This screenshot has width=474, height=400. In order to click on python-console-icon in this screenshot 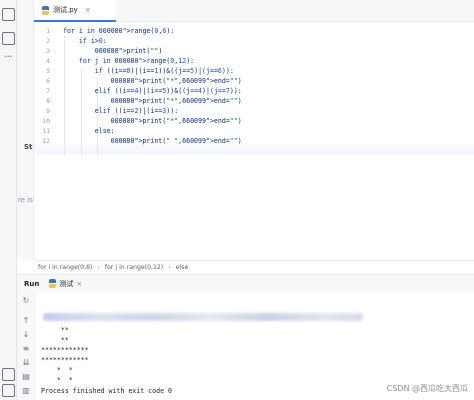, I will do `click(8, 374)`.